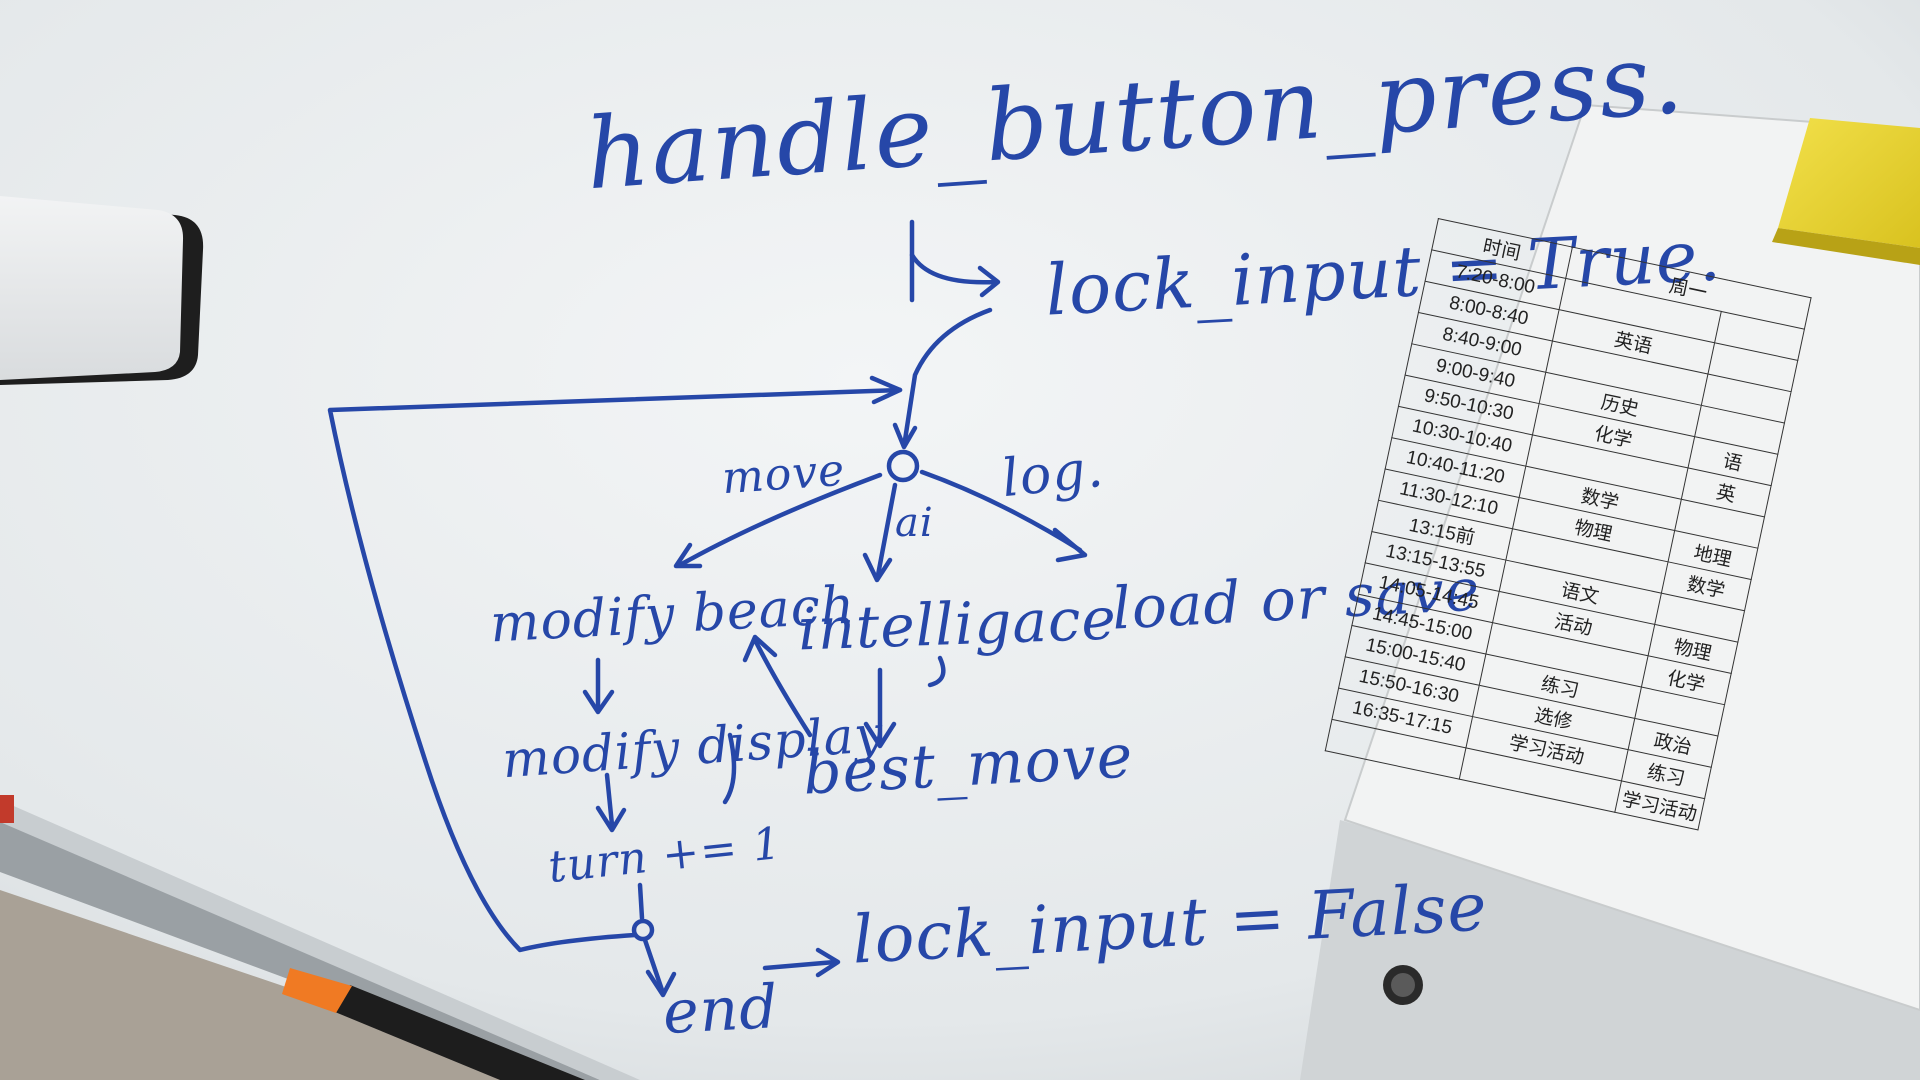 The image size is (1920, 1080). Describe the element at coordinates (1053, 474) in the screenshot. I see `log-edge-label: log.` at that location.